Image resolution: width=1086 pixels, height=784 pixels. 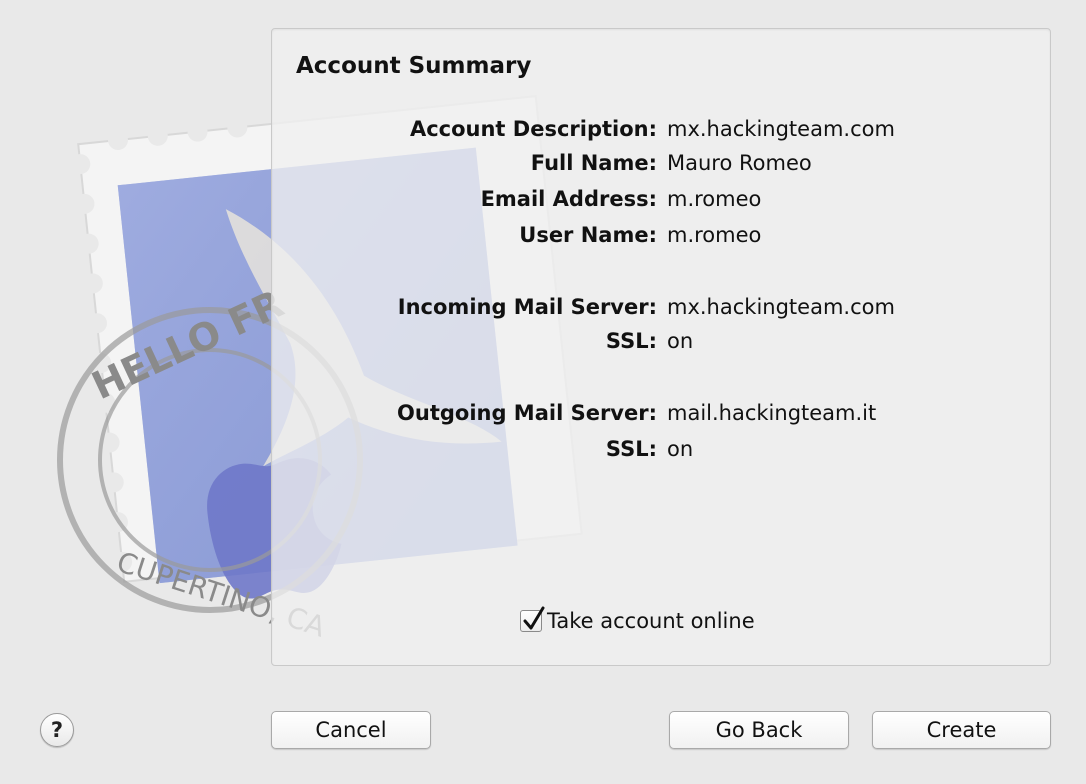 I want to click on outgoing-ssl-value: on, so click(x=680, y=449).